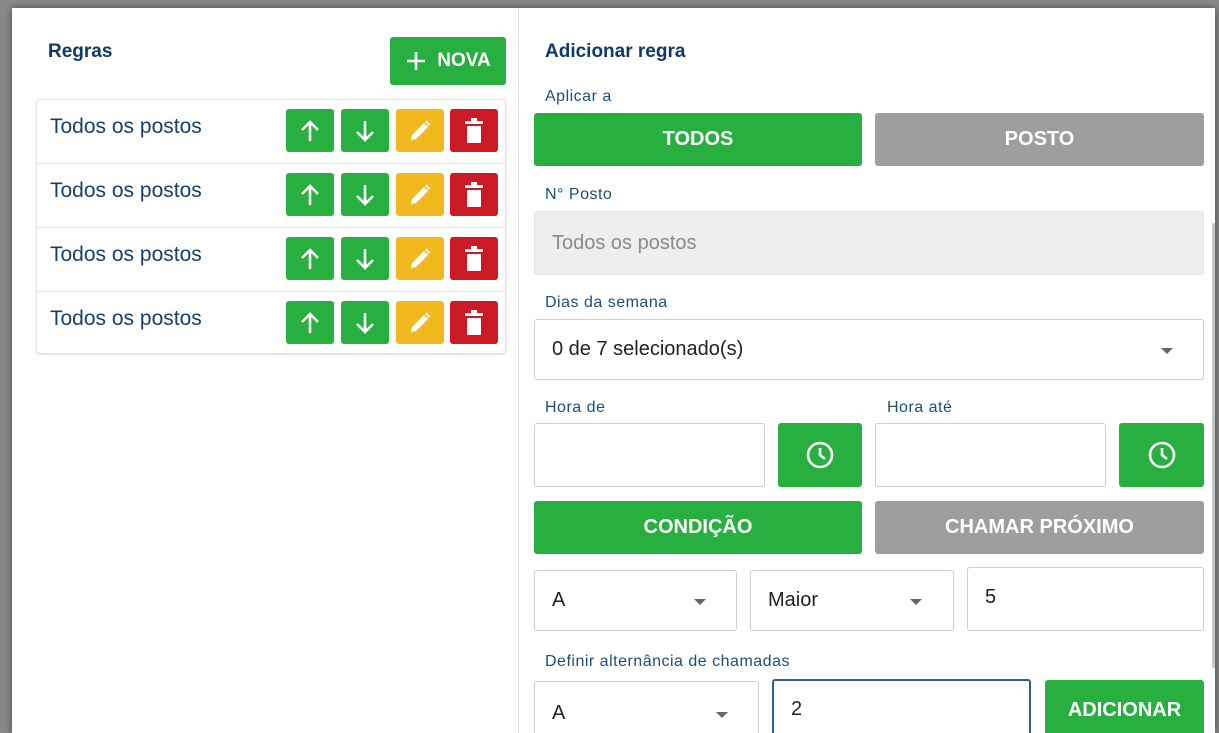 The height and width of the screenshot is (733, 1219). Describe the element at coordinates (579, 194) in the screenshot. I see `posto-label: N° Posto` at that location.